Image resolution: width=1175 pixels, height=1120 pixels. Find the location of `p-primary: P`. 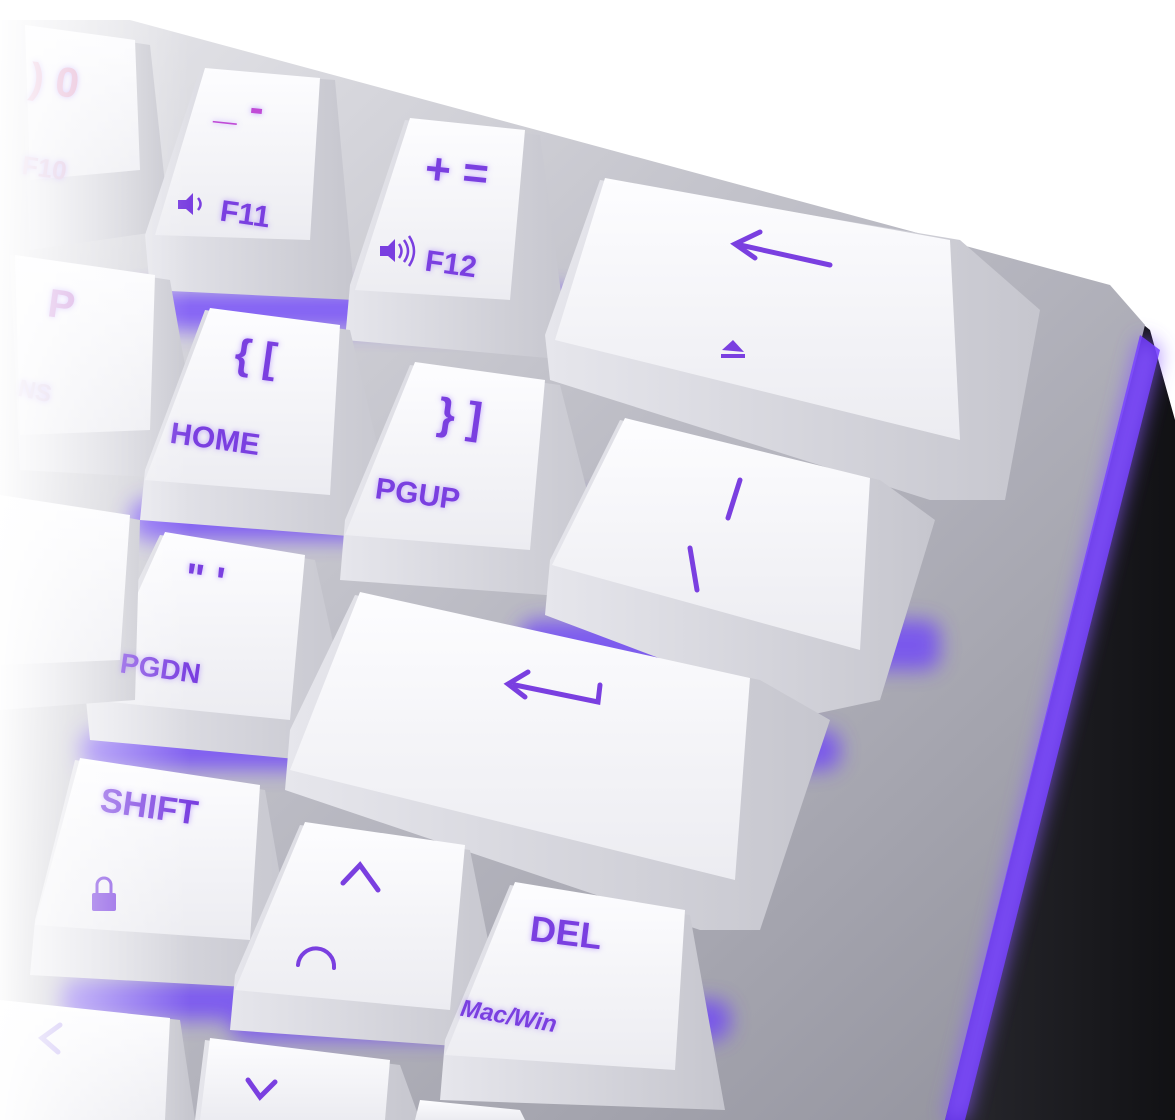

p-primary: P is located at coordinates (61, 305).